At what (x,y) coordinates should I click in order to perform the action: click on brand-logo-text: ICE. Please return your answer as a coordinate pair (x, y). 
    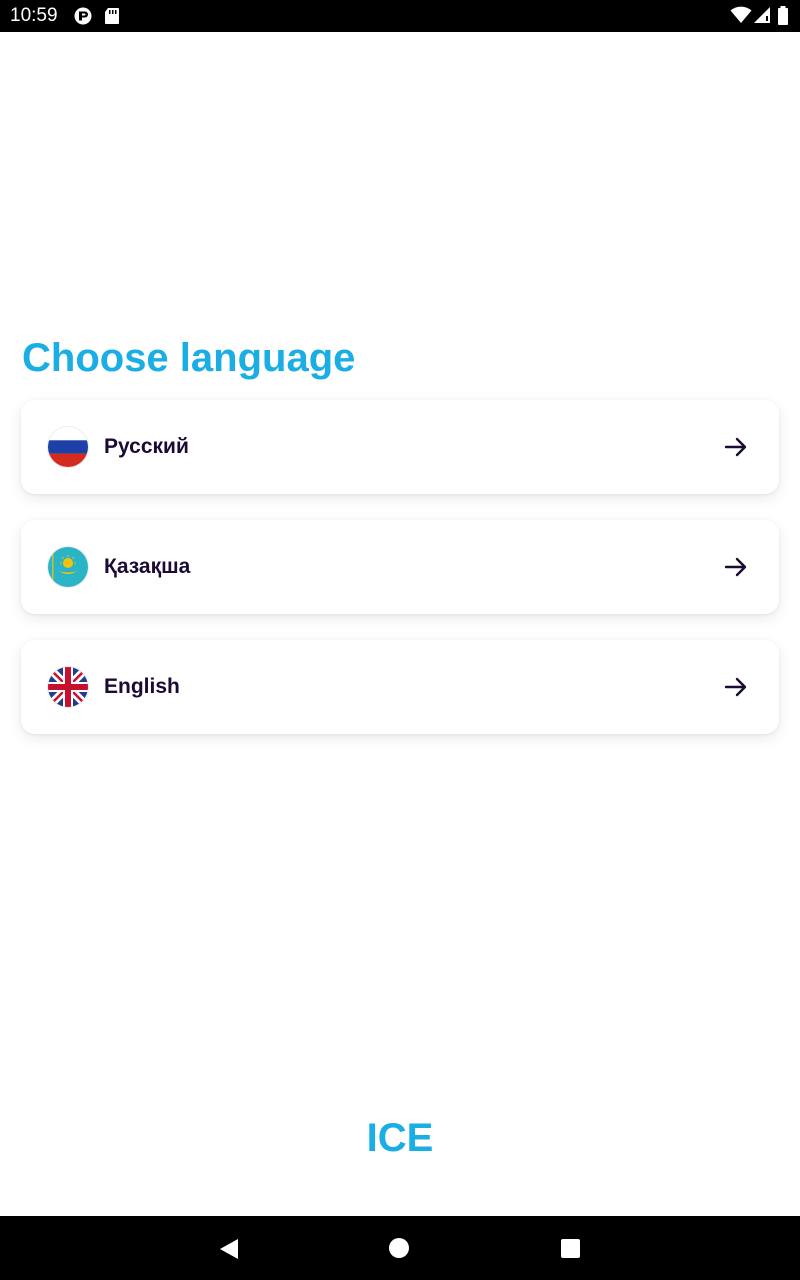
    Looking at the image, I should click on (400, 1138).